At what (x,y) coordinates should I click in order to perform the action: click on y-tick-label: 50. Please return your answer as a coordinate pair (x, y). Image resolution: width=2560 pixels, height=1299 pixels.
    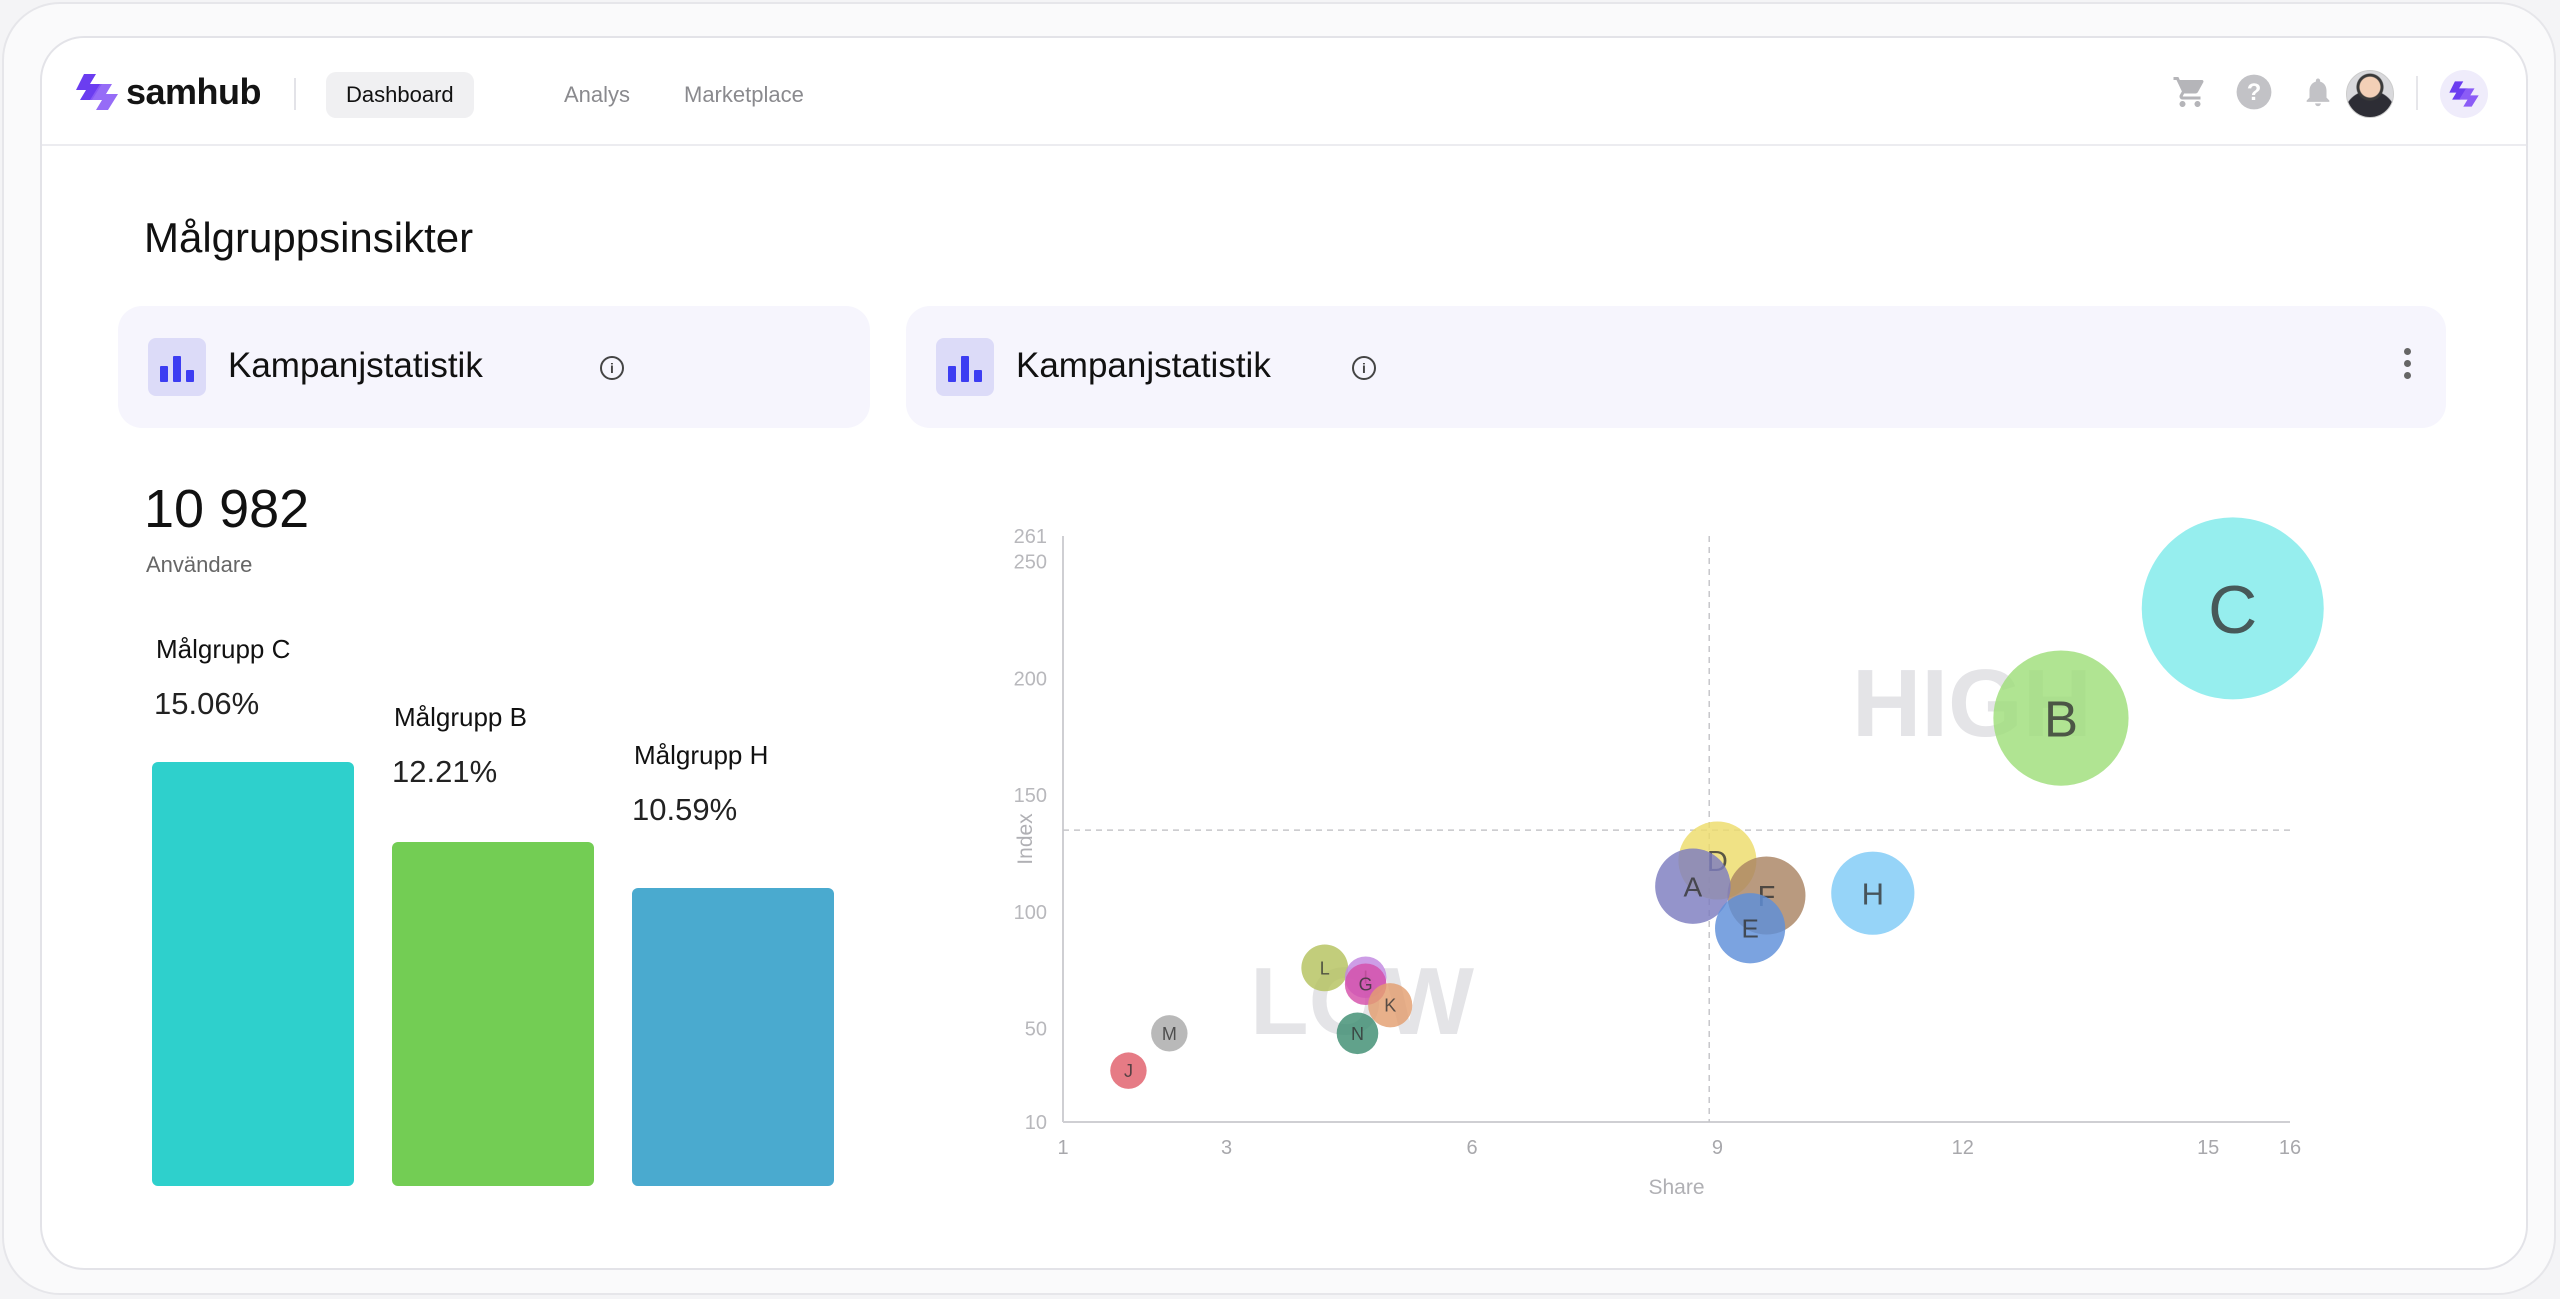
    Looking at the image, I should click on (1036, 1030).